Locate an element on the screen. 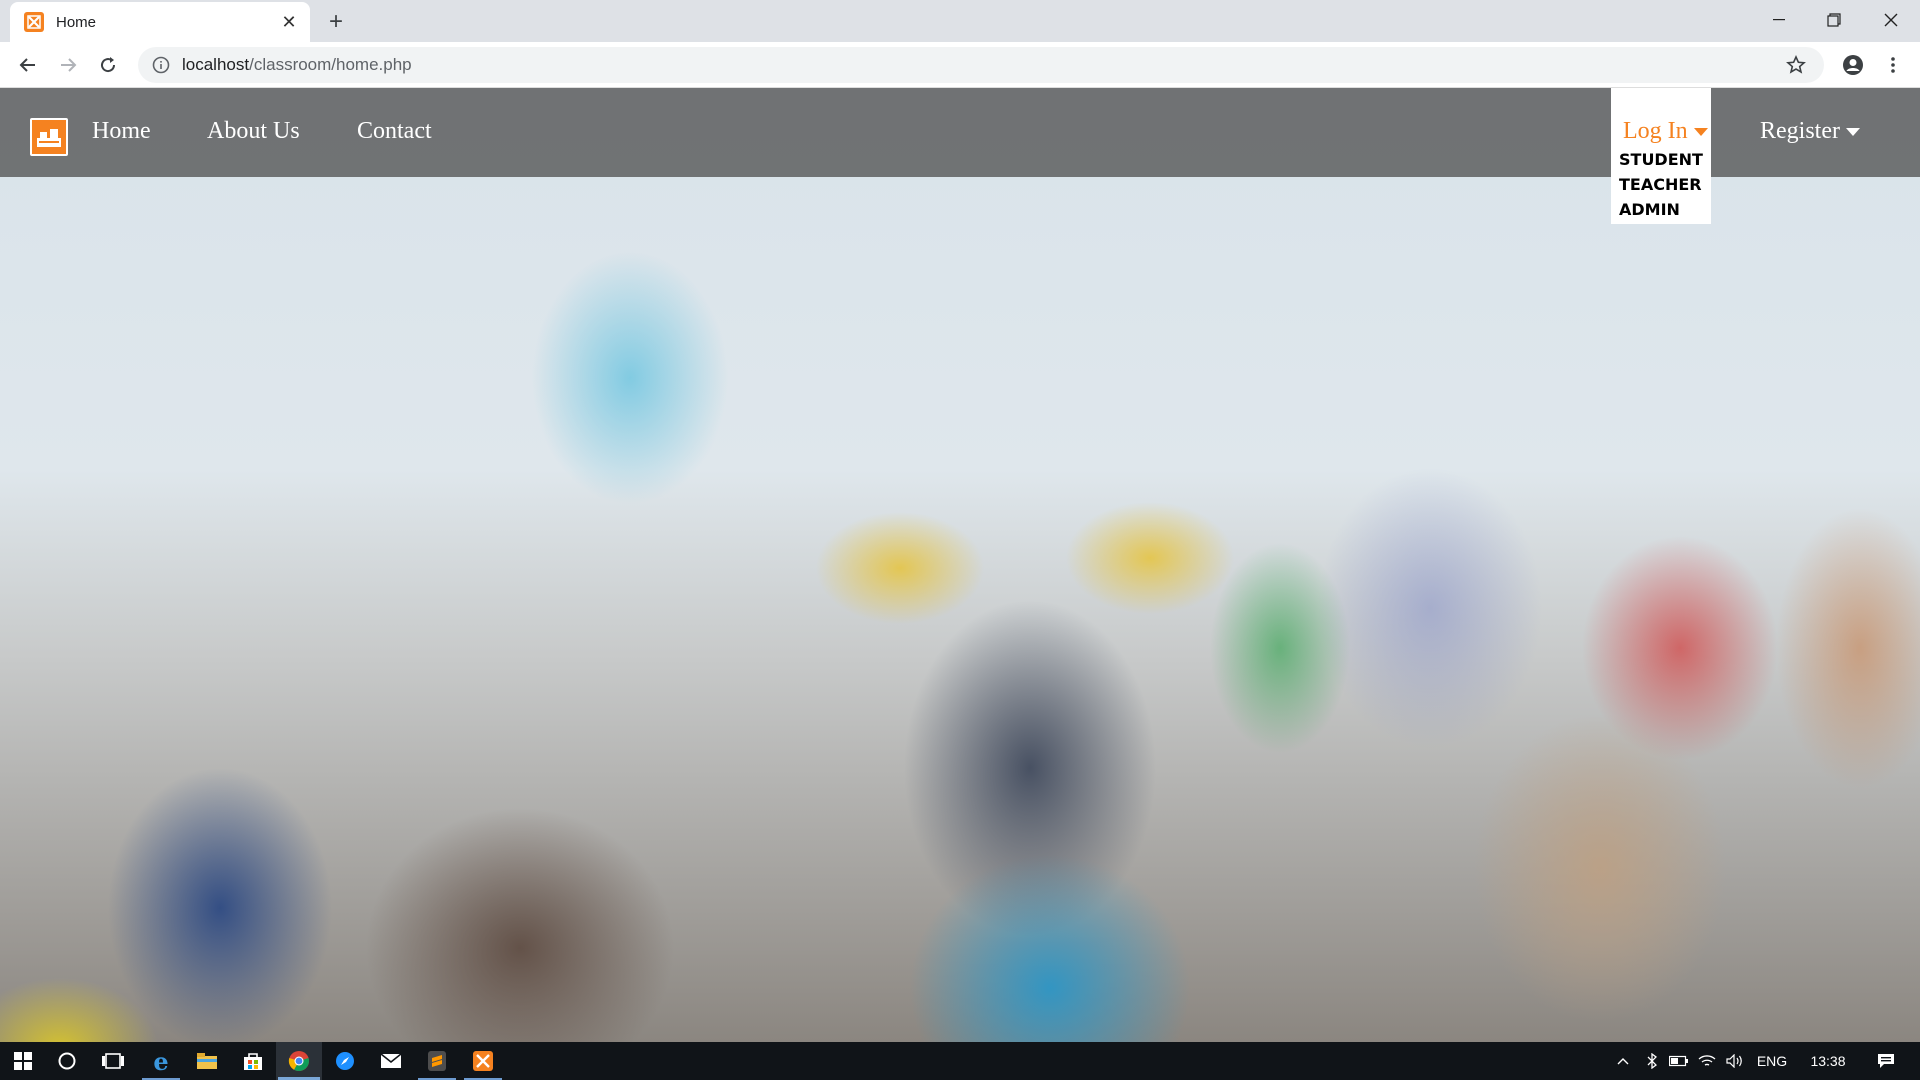 This screenshot has height=1080, width=1920. notifications-icon is located at coordinates (1886, 1061).